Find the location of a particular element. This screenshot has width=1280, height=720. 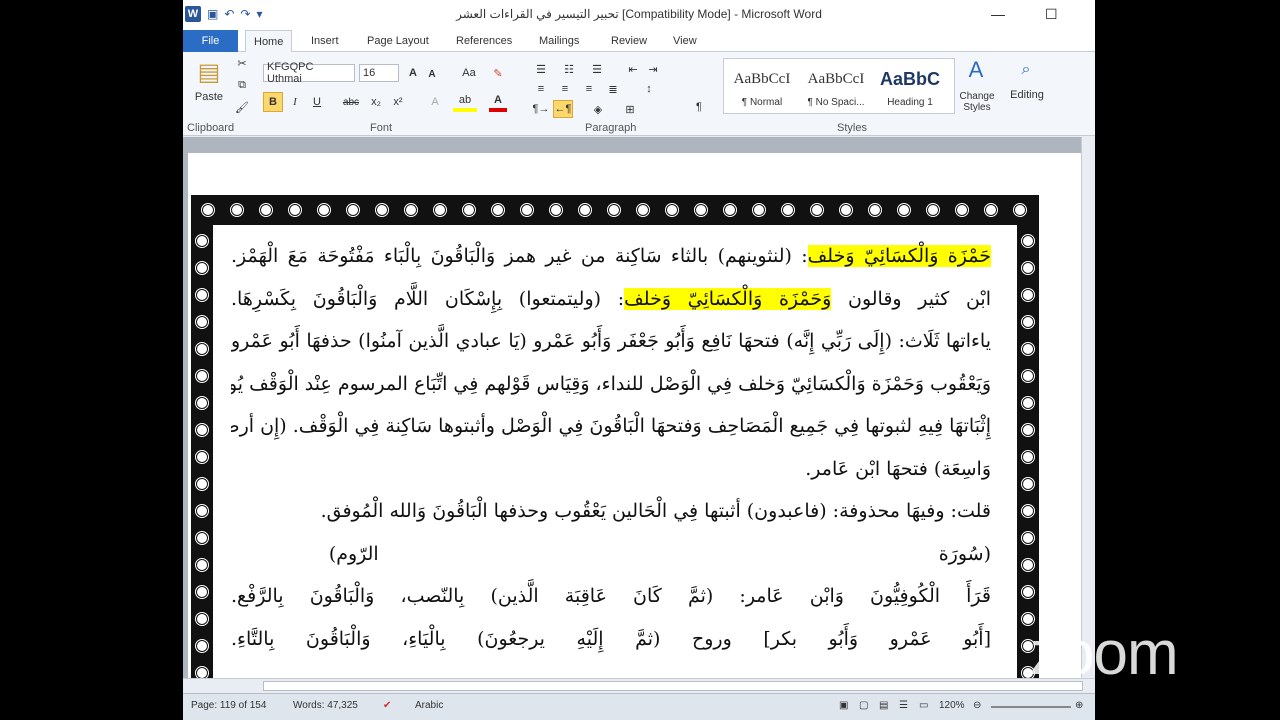

cut-icon: ✂ is located at coordinates (242, 63).